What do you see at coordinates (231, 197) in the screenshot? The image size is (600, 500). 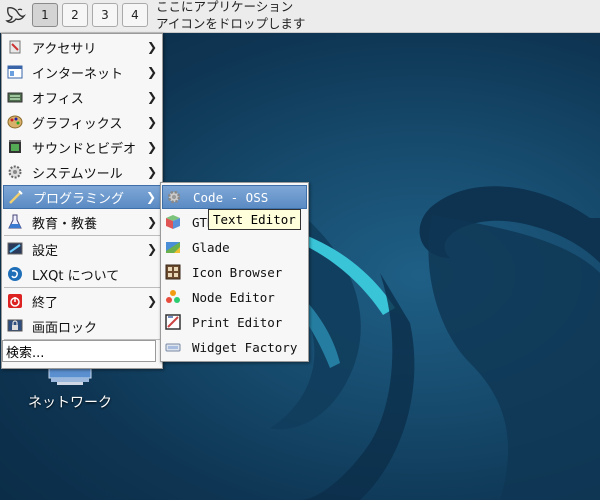 I see `submenu-item-label: Code - OSS` at bounding box center [231, 197].